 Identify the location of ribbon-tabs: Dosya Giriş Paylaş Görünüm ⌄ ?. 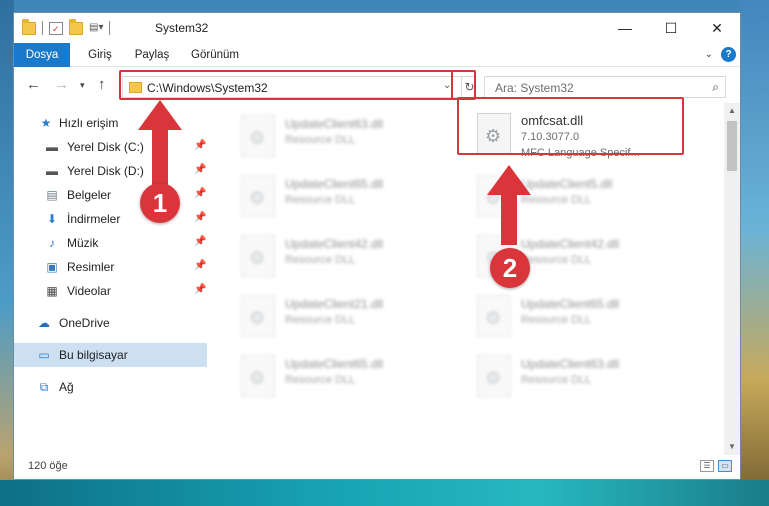
(377, 55).